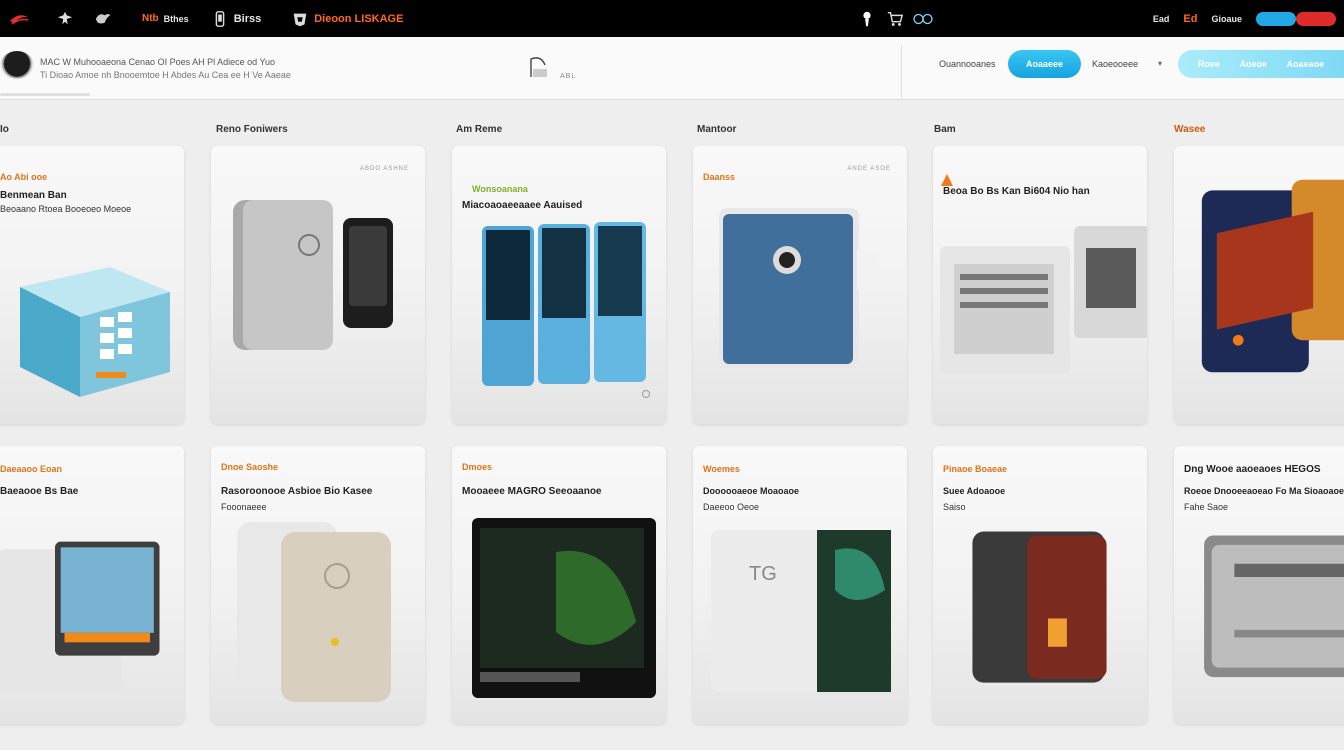 This screenshot has width=1344, height=750. What do you see at coordinates (384, 169) in the screenshot?
I see `card-meta: ABDO ASHNE` at bounding box center [384, 169].